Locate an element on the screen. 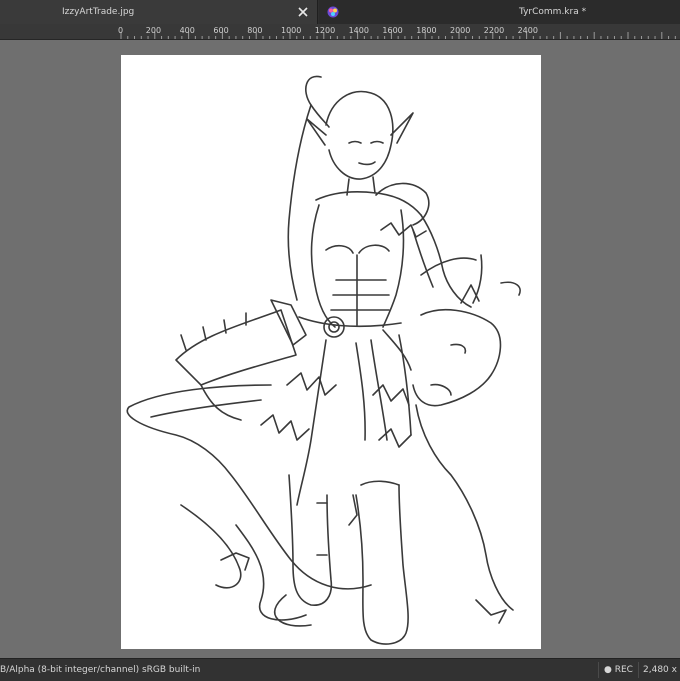 Image resolution: width=680 pixels, height=681 pixels. ruler-tick-label: 1800 is located at coordinates (426, 30).